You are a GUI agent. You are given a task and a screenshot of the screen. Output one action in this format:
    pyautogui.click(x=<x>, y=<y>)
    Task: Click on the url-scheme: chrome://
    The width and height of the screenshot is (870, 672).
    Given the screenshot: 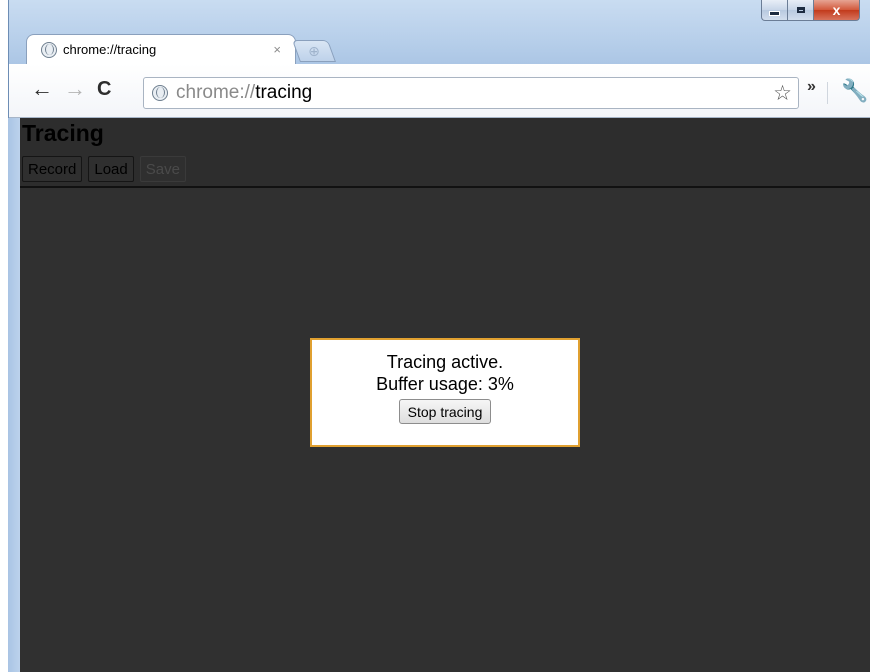 What is the action you would take?
    pyautogui.click(x=216, y=92)
    